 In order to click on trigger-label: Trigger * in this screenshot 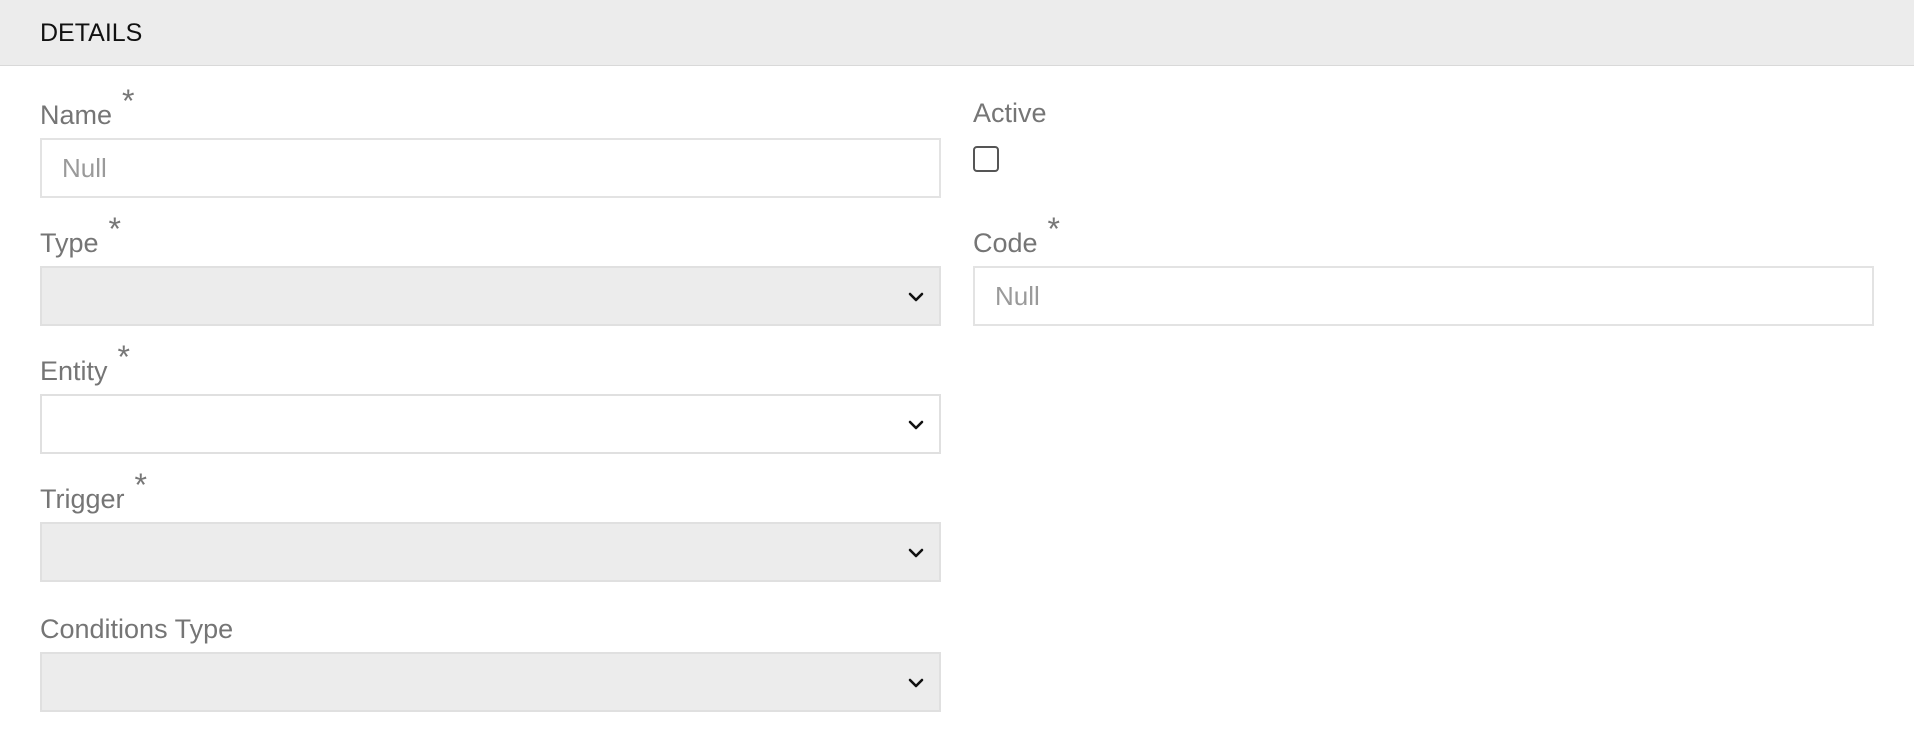, I will do `click(93, 492)`.